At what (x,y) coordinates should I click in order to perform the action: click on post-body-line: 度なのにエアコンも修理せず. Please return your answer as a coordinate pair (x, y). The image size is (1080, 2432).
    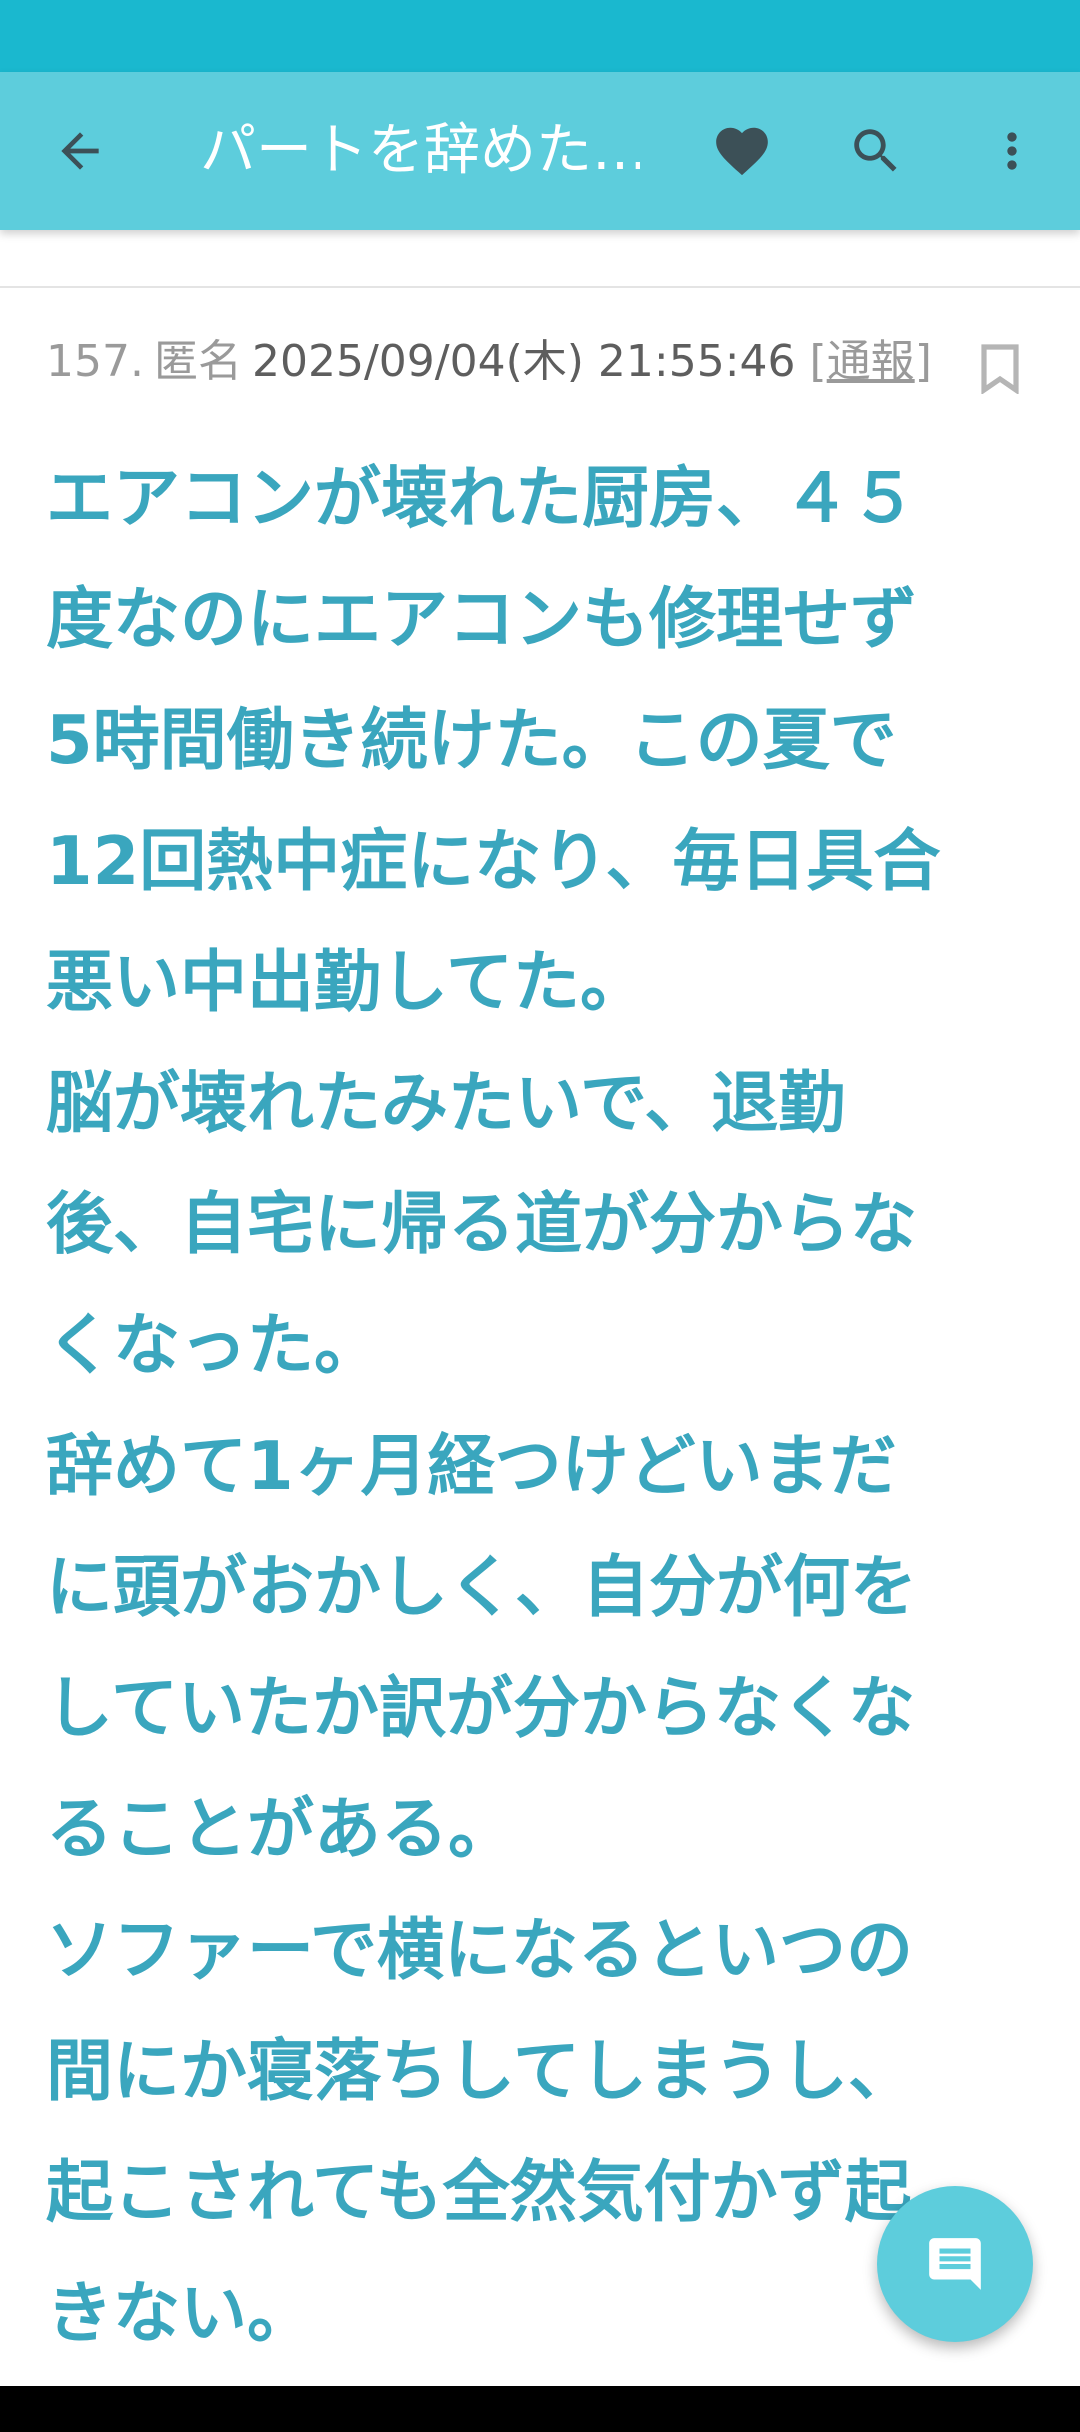
    Looking at the image, I should click on (481, 619).